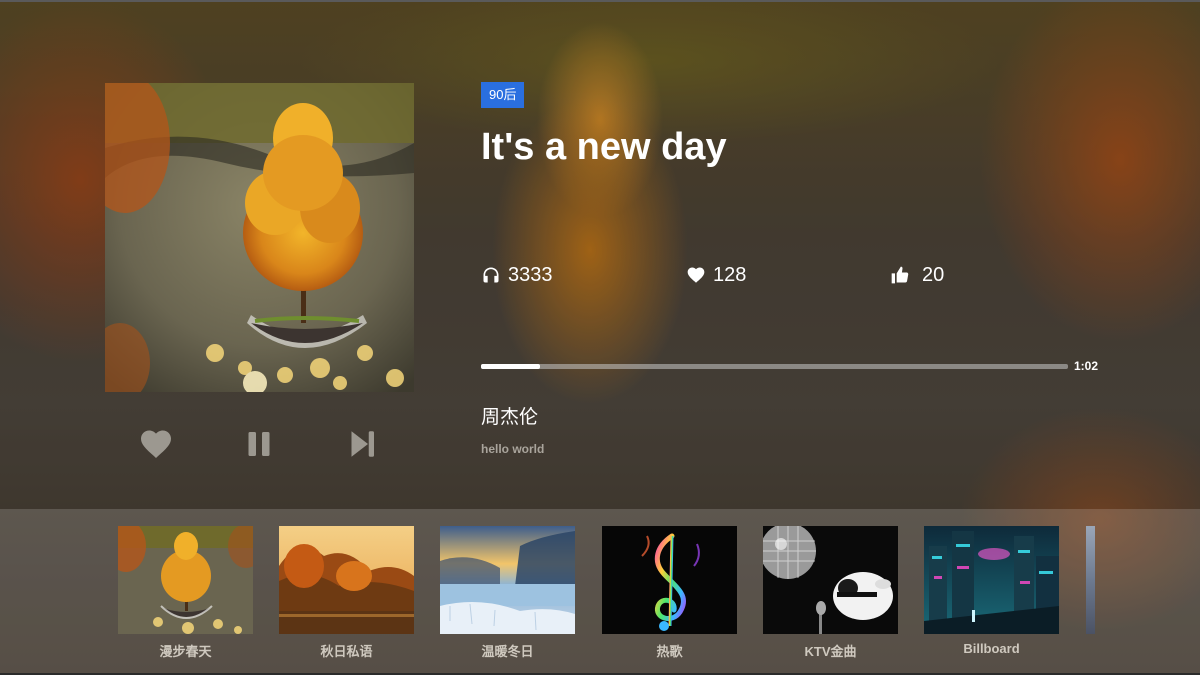  Describe the element at coordinates (774, 366) in the screenshot. I see `progress-bar` at that location.